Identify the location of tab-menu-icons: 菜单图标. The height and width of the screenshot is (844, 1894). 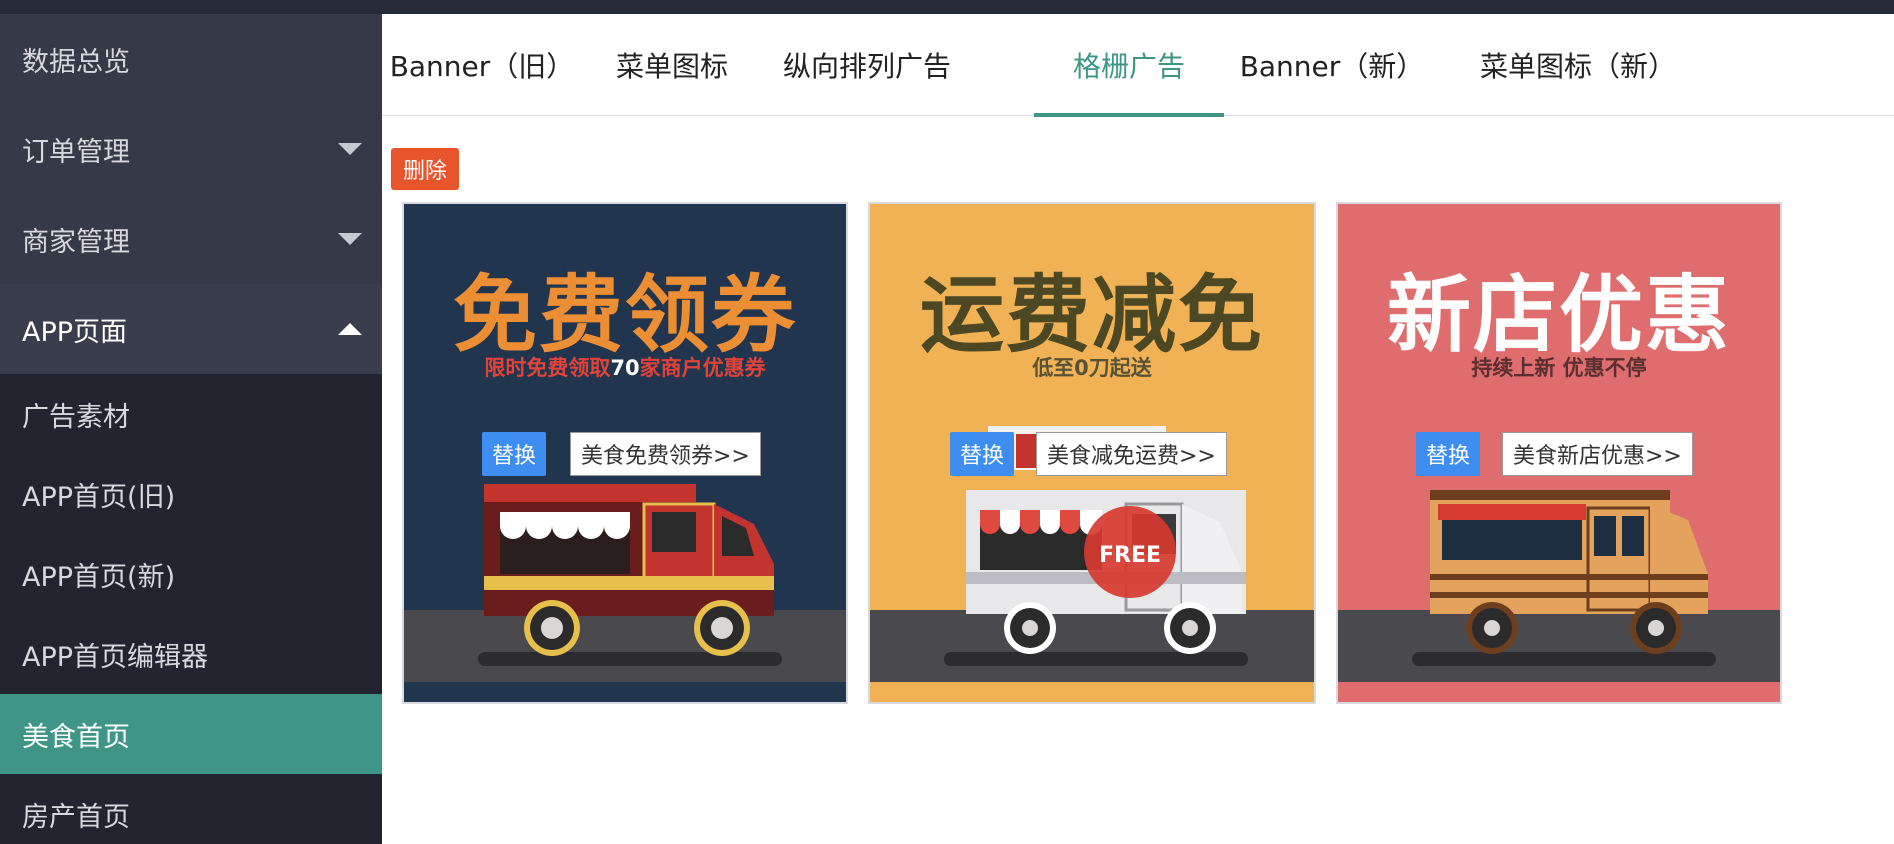
(672, 65).